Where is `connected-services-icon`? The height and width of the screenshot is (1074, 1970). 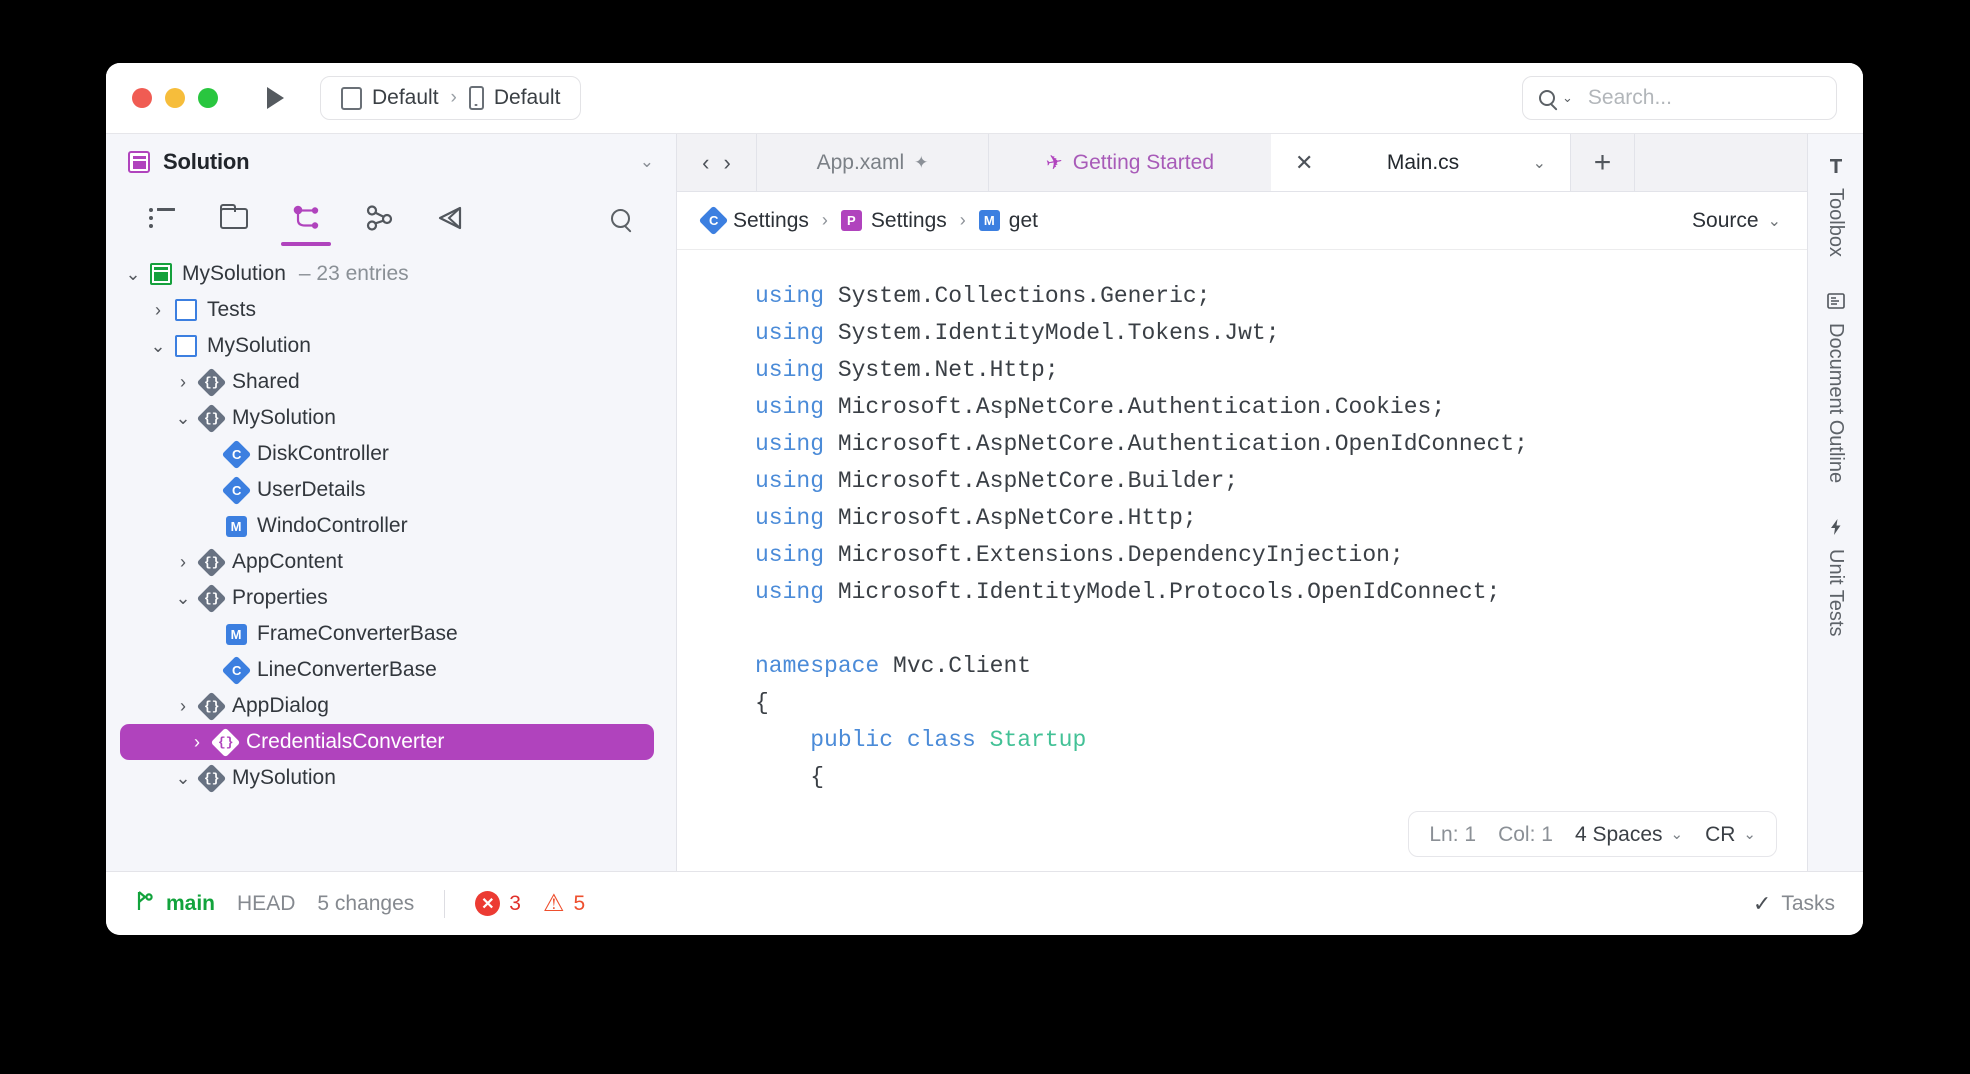
connected-services-icon is located at coordinates (379, 218).